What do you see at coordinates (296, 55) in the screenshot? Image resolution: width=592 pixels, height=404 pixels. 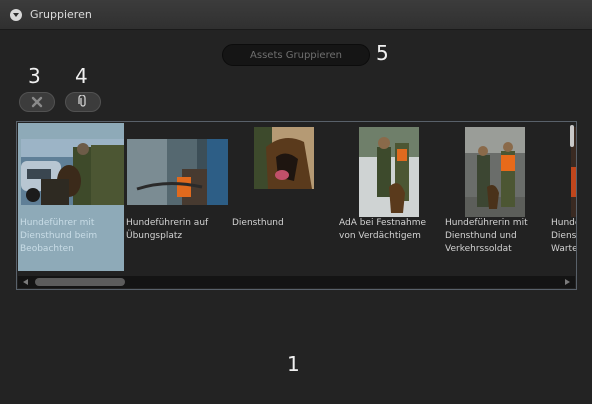 I see `group-assets-button: Assets Gruppieren` at bounding box center [296, 55].